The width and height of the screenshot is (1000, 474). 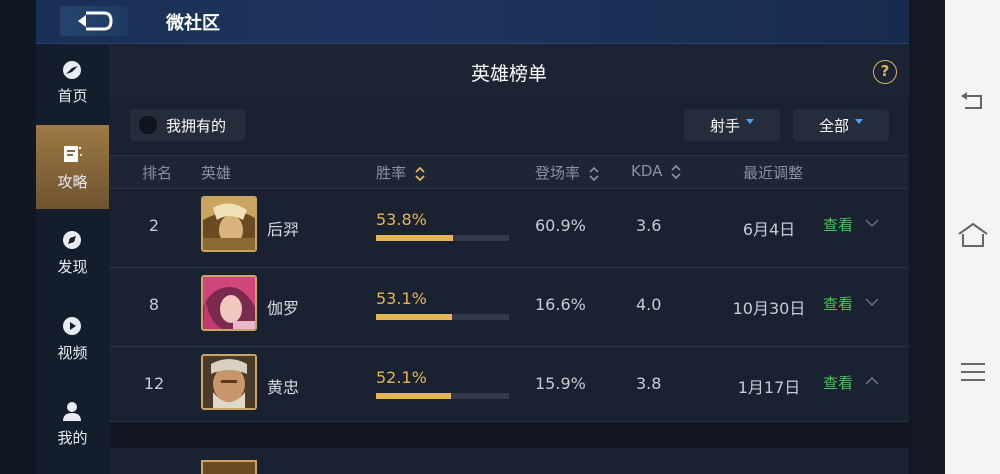 I want to click on table-row, so click(x=509, y=461).